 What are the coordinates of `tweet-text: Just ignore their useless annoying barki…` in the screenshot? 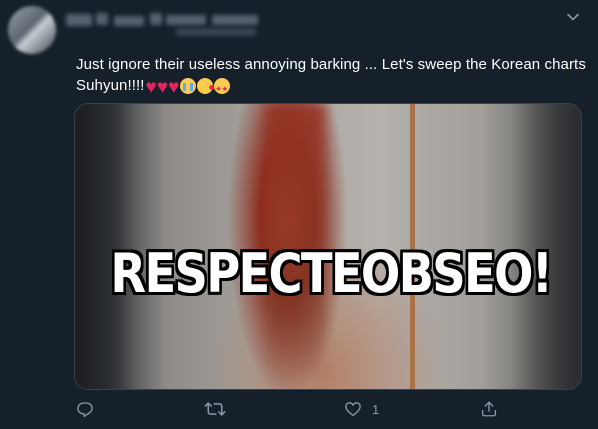 It's located at (331, 77).